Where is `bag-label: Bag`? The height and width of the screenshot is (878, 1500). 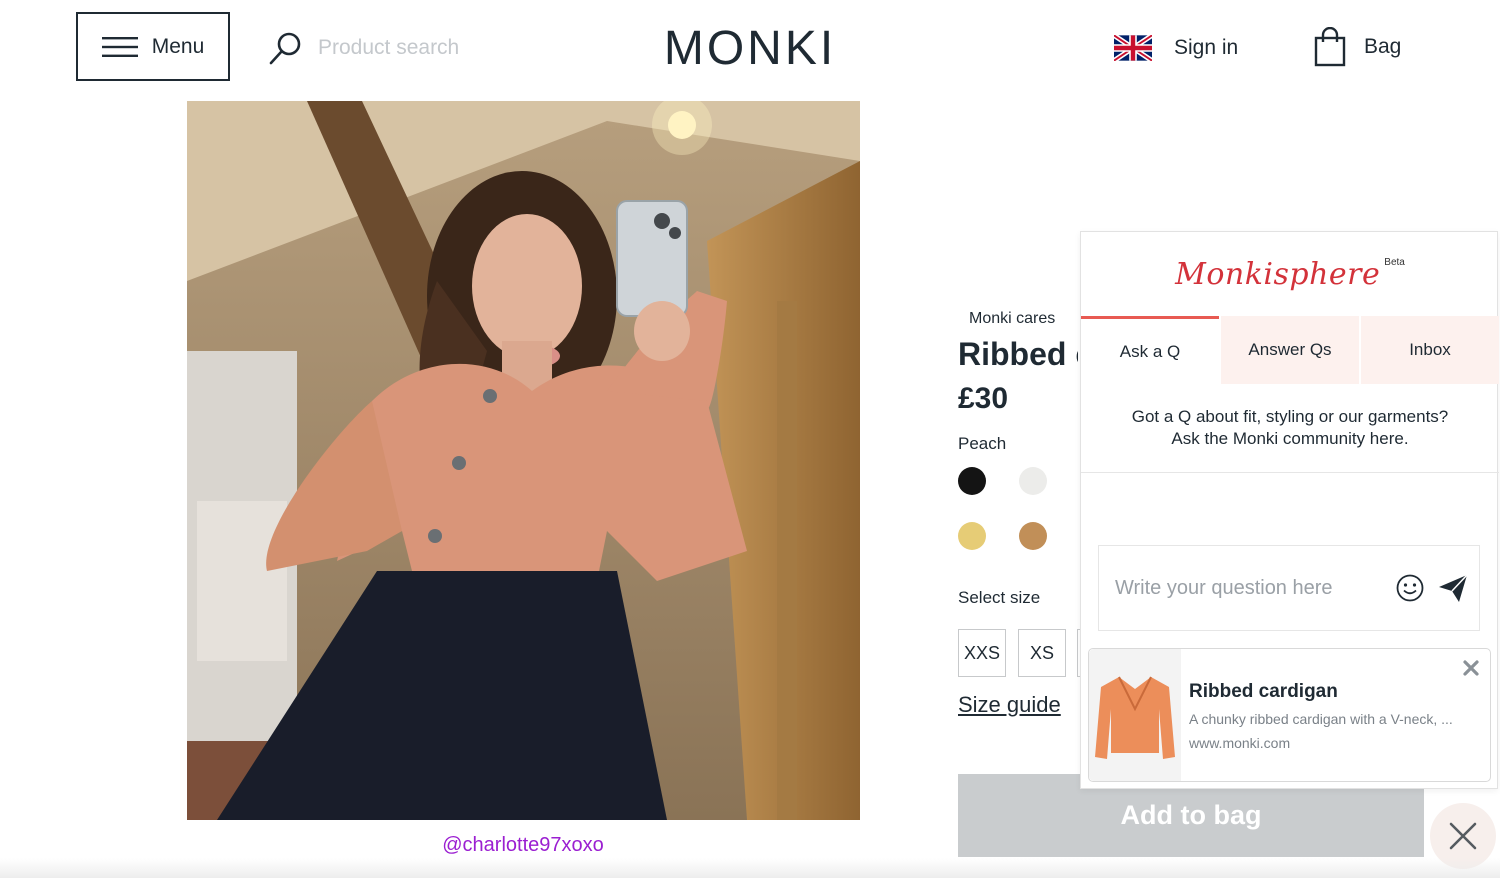 bag-label: Bag is located at coordinates (1383, 46).